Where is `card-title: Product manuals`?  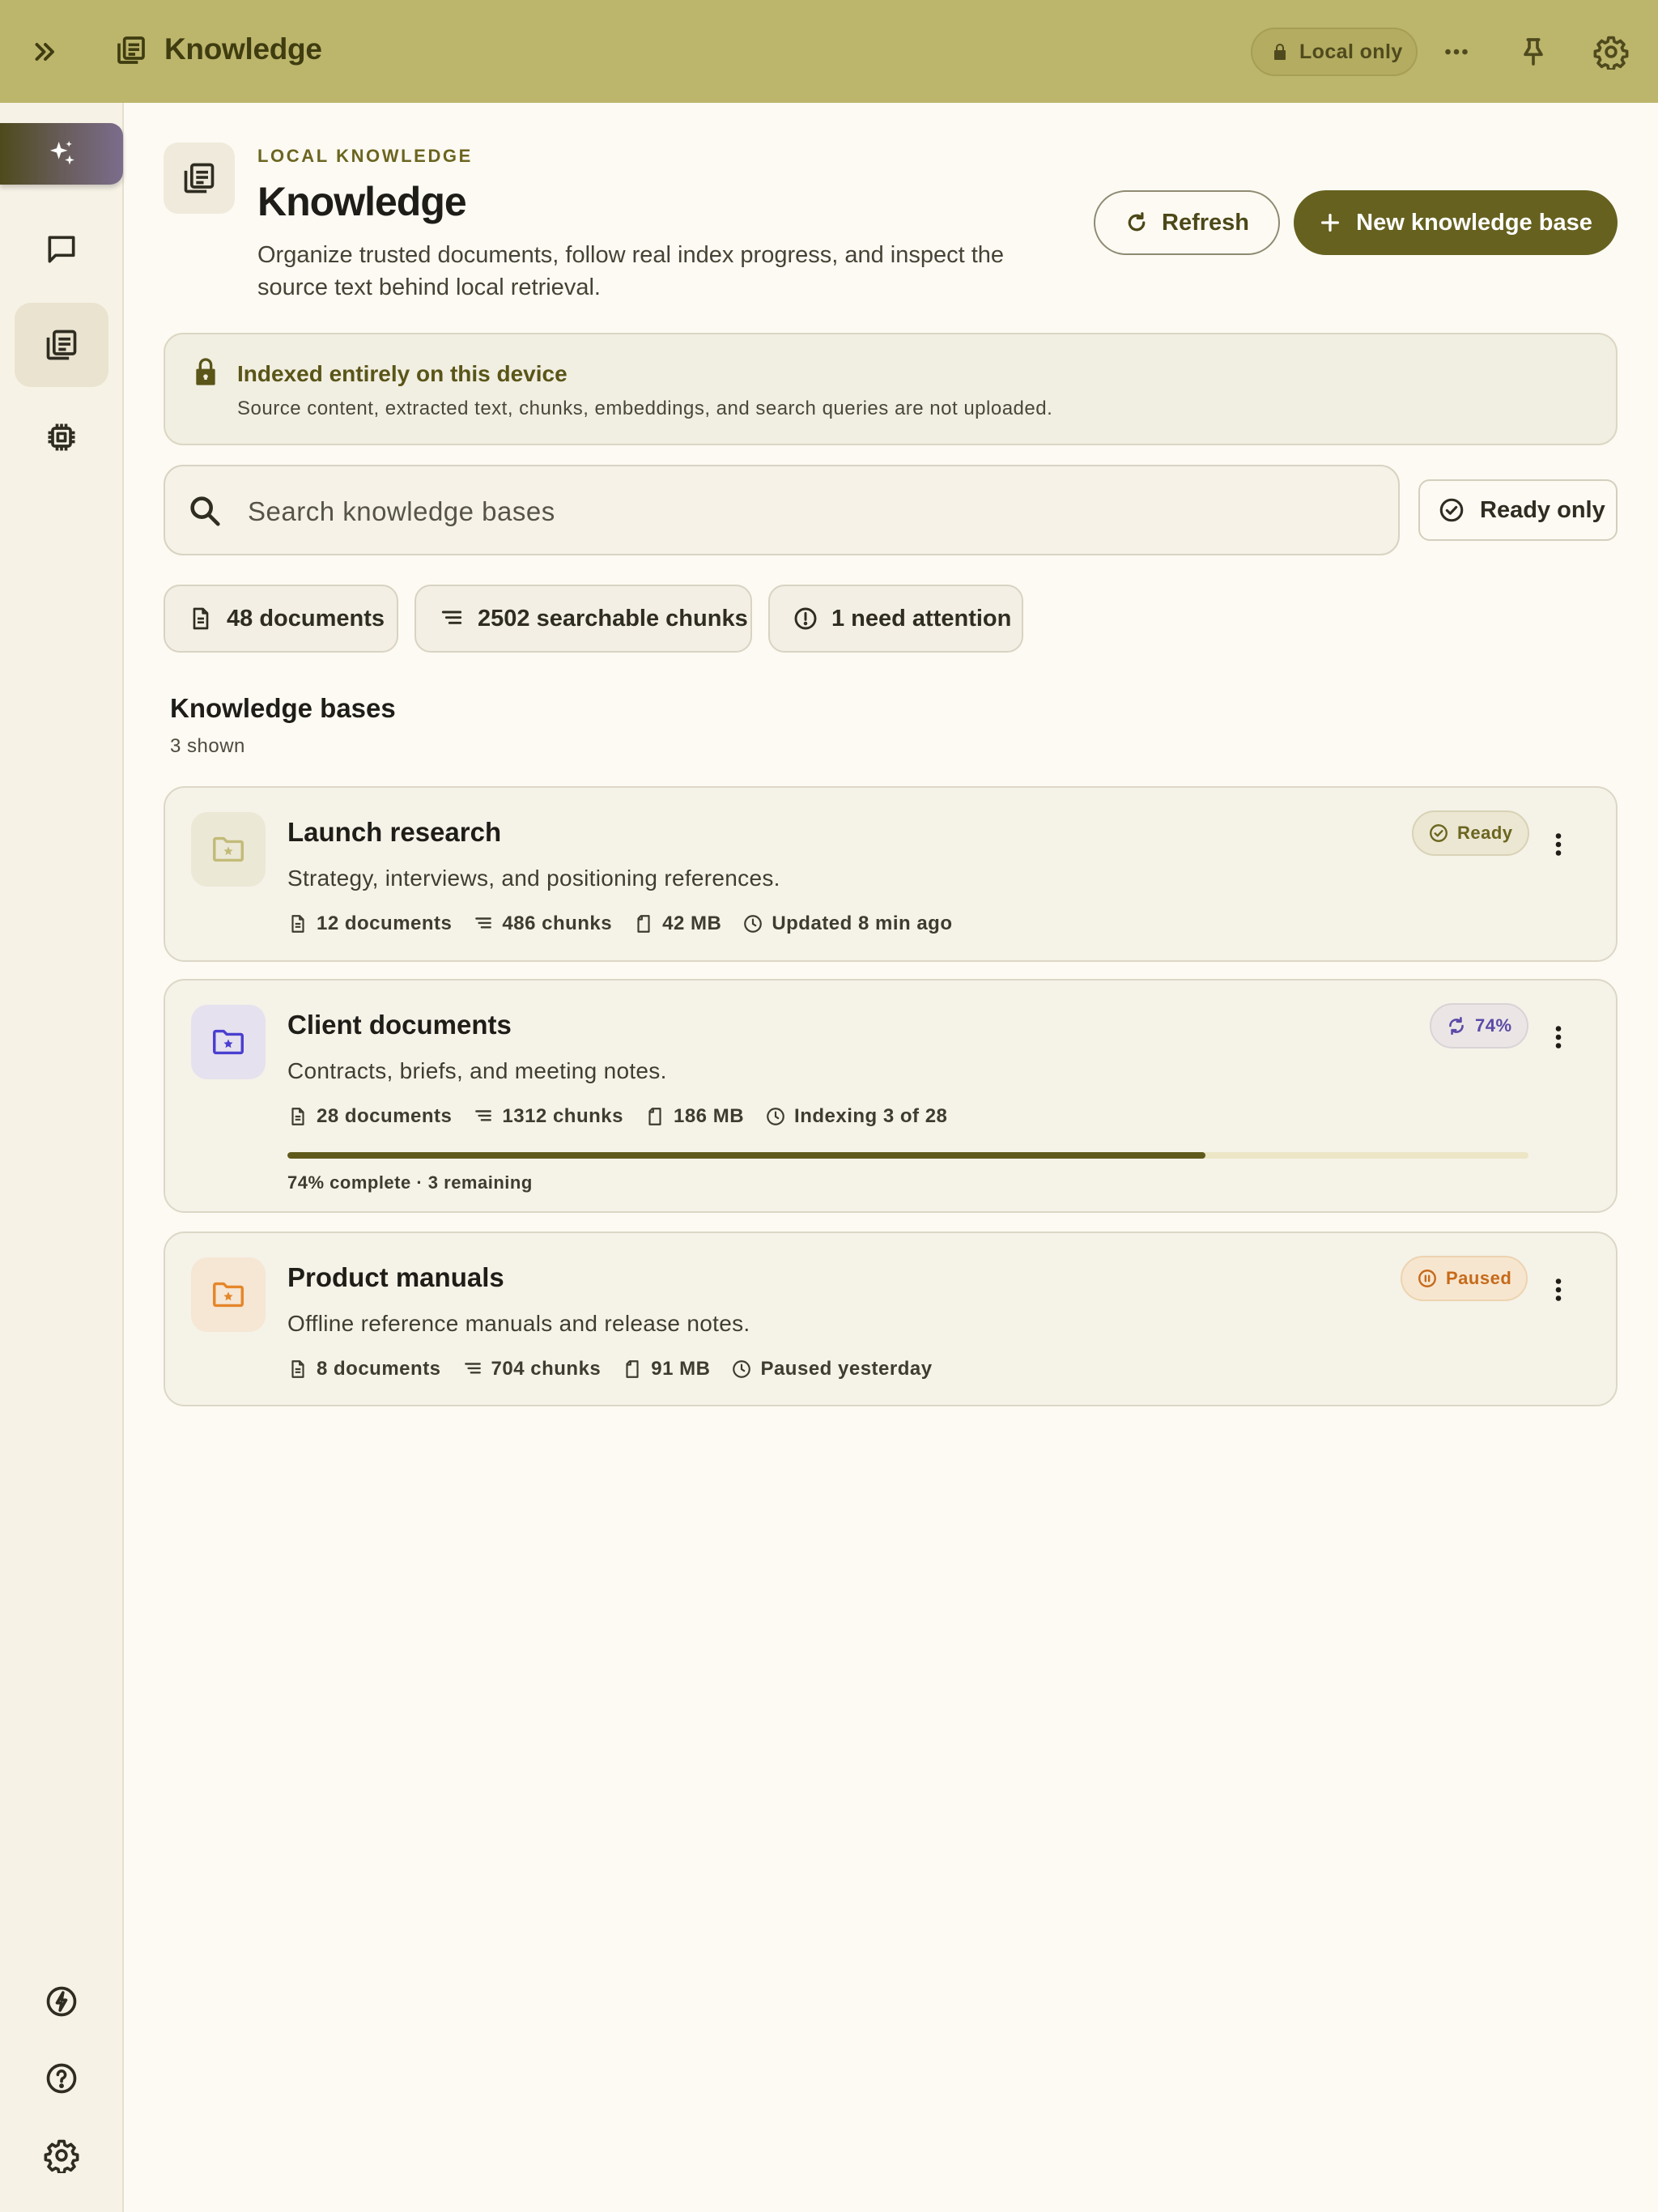
card-title: Product manuals is located at coordinates (395, 1277).